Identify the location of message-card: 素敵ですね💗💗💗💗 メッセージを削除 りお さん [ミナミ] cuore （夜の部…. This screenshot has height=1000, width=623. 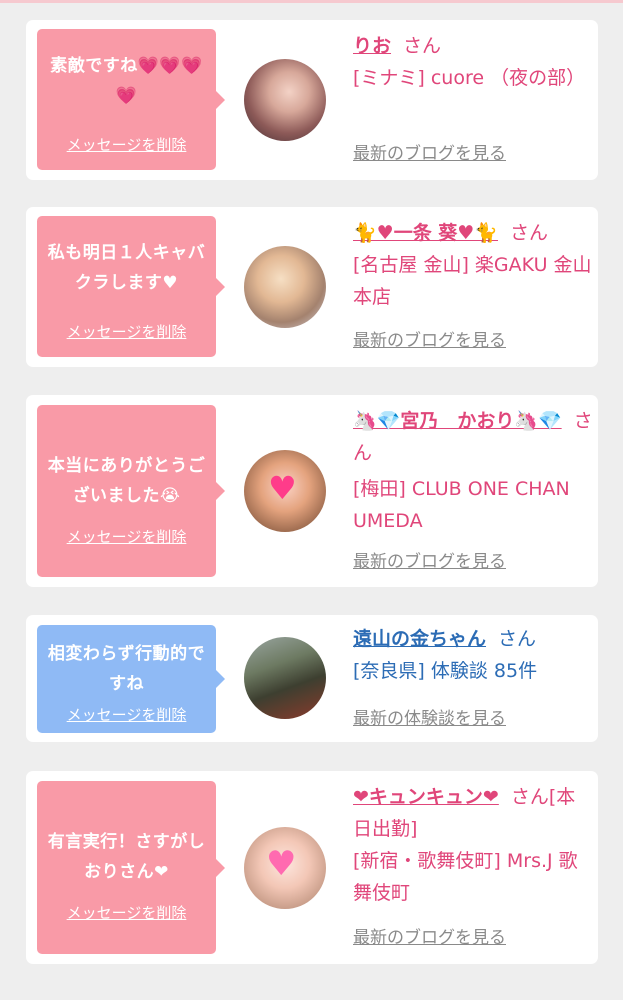
(312, 100).